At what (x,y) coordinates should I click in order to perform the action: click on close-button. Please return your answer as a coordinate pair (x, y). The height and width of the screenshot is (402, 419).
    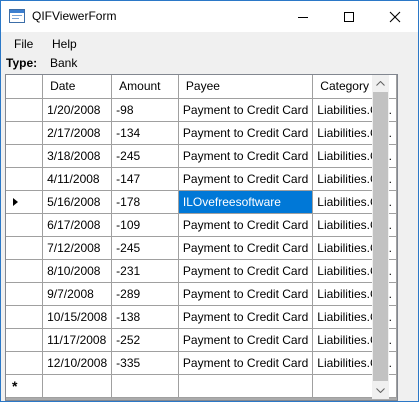
    Looking at the image, I should click on (395, 16).